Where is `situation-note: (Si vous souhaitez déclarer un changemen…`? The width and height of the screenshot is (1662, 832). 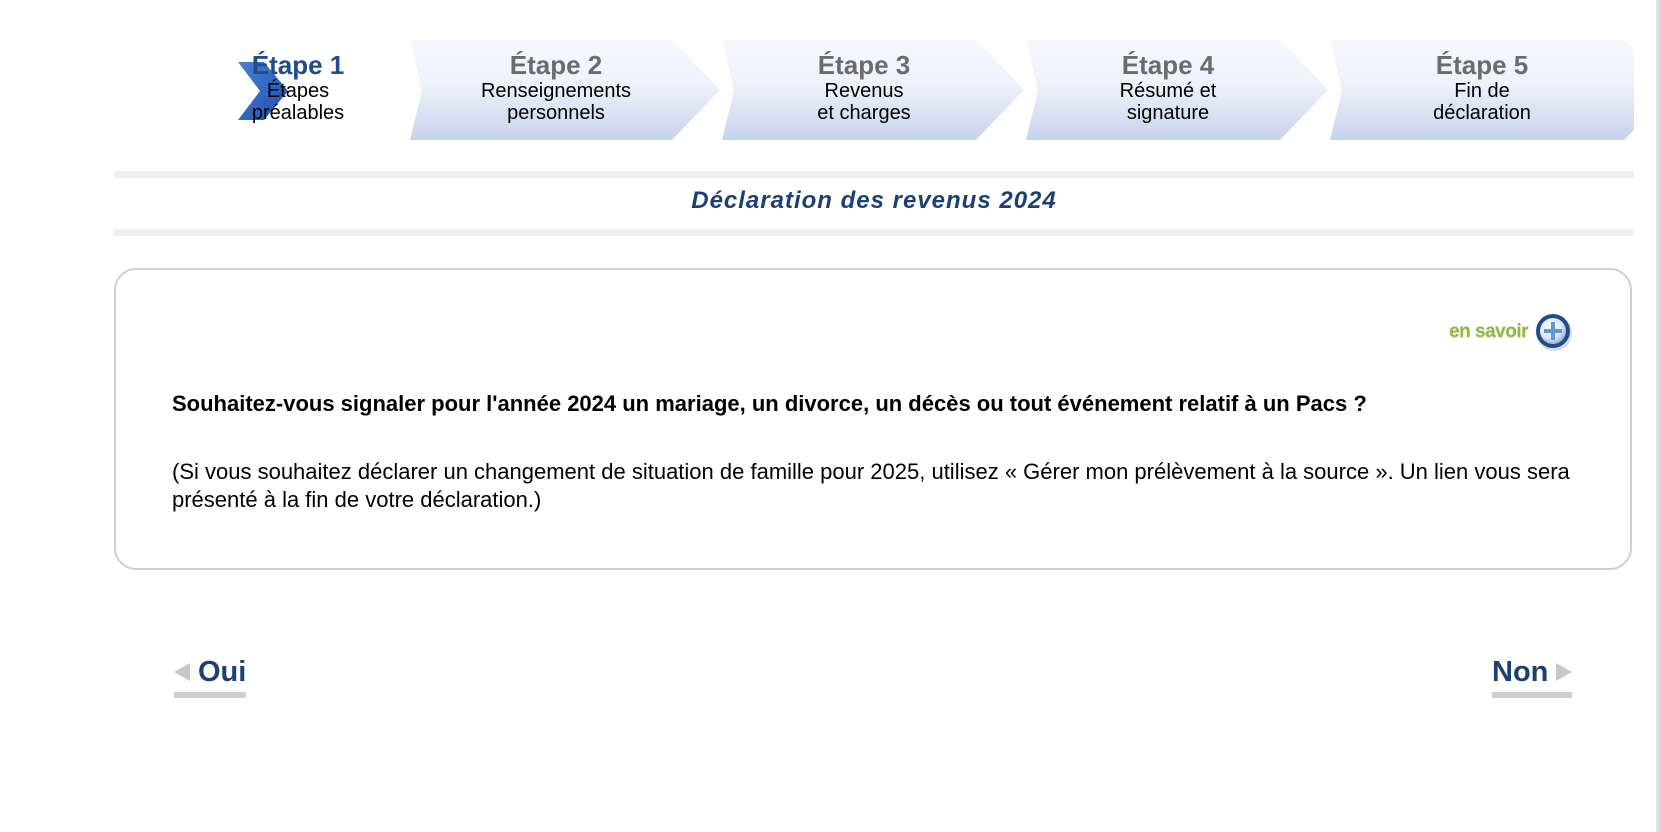
situation-note: (Si vous souhaitez déclarer un changemen… is located at coordinates (871, 485).